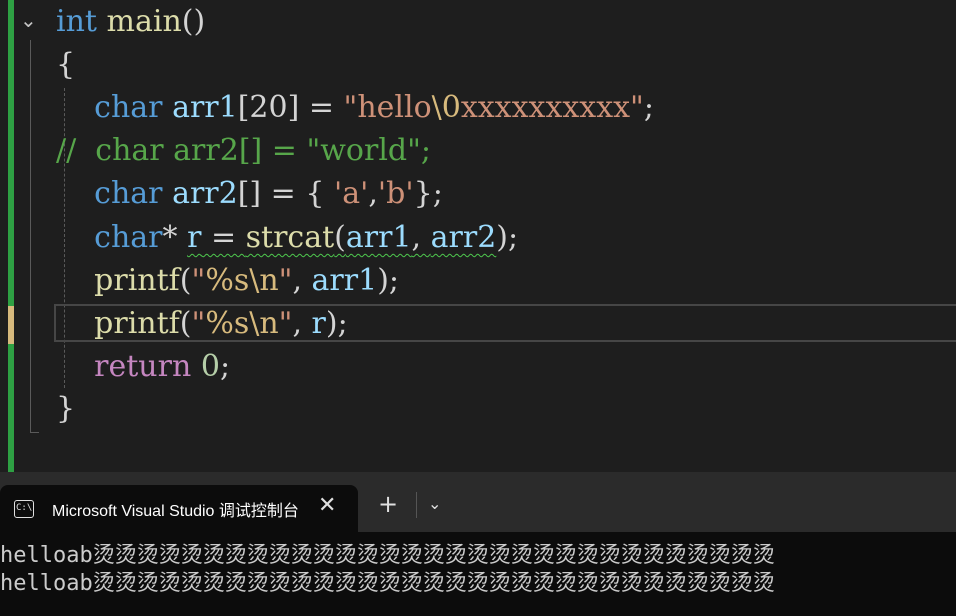 This screenshot has height=616, width=956. I want to click on code-line-5: char arr2[] = { 'a','b'};, so click(249, 194).